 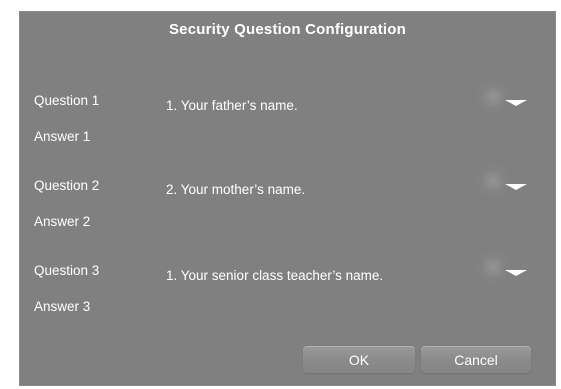 What do you see at coordinates (67, 185) in the screenshot?
I see `question-2-label: Question 2` at bounding box center [67, 185].